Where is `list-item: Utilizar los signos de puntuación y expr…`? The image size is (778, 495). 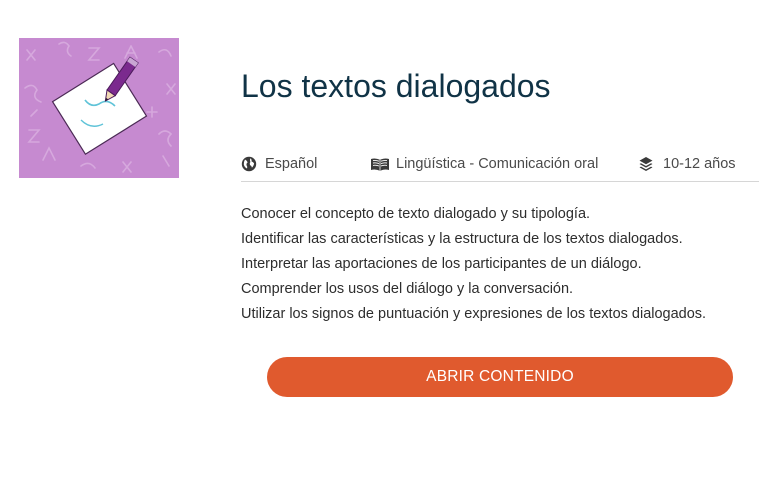
list-item: Utilizar los signos de puntuación y expr… is located at coordinates (474, 314).